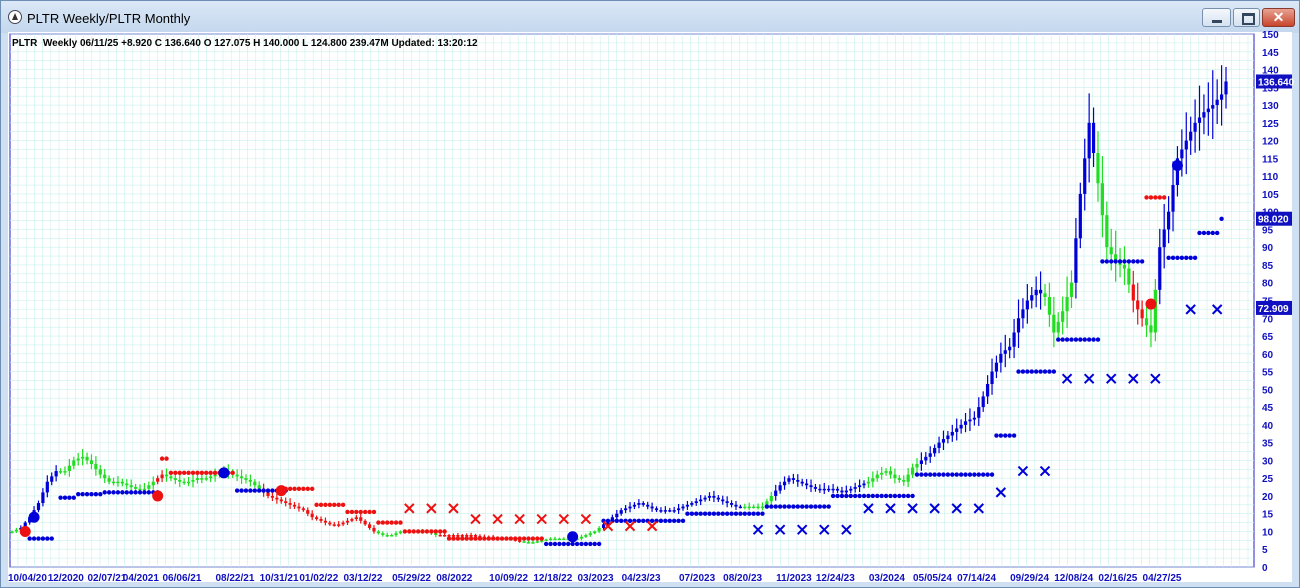  What do you see at coordinates (1275, 81) in the screenshot?
I see `price-label: 136.640` at bounding box center [1275, 81].